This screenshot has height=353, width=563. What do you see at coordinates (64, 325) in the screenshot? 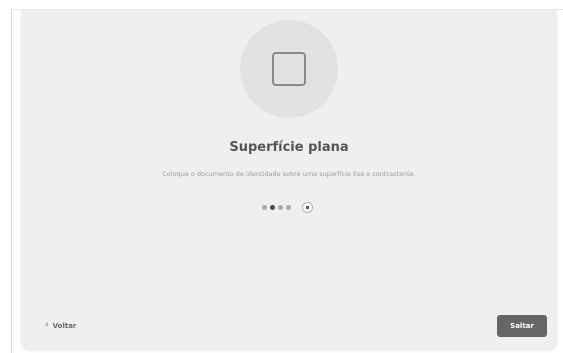
I see `back-label: Voltar` at bounding box center [64, 325].